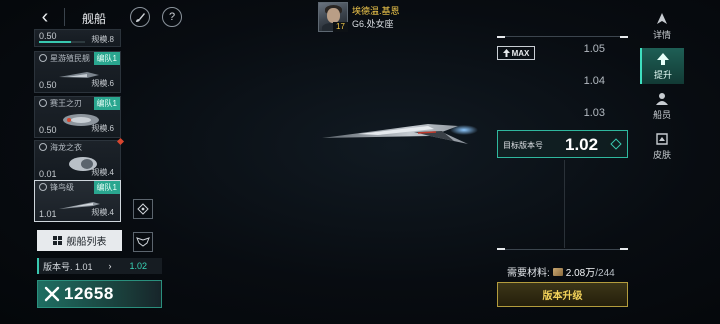 The height and width of the screenshot is (324, 720). Describe the element at coordinates (62, 42) in the screenshot. I see `level-bar` at that location.